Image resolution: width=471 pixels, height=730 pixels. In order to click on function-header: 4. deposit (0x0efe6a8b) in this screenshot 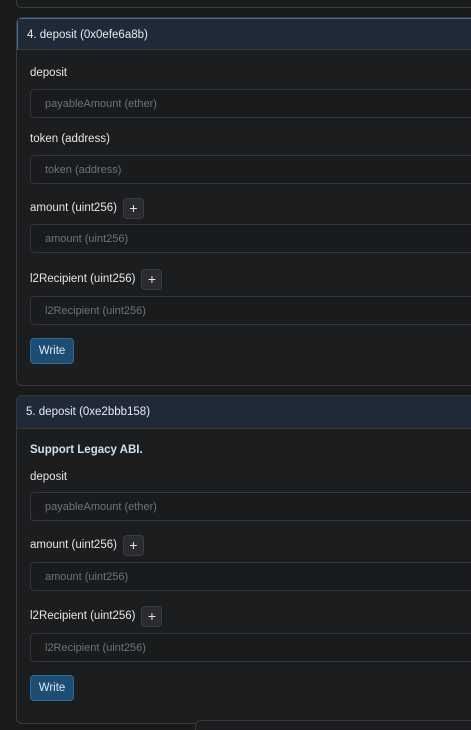, I will do `click(244, 34)`.